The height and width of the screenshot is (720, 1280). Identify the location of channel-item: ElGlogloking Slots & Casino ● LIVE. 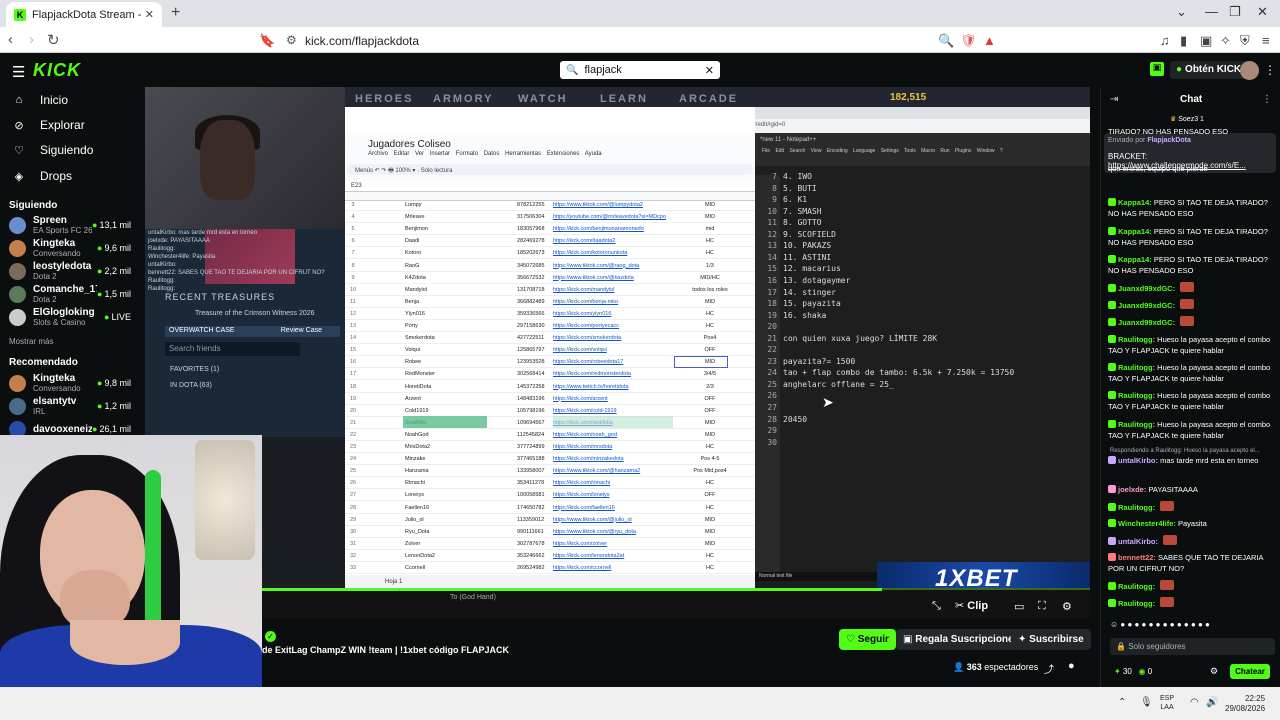
(70, 317).